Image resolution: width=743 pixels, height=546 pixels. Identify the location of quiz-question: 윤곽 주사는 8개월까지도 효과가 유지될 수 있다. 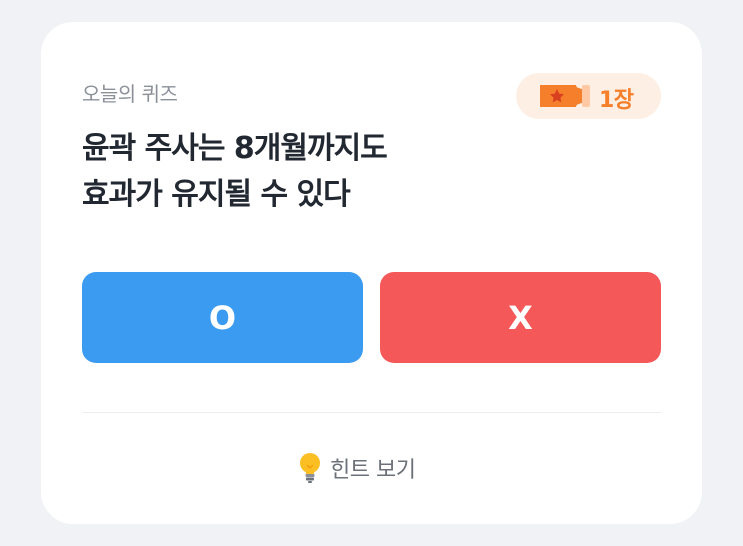
(342, 172).